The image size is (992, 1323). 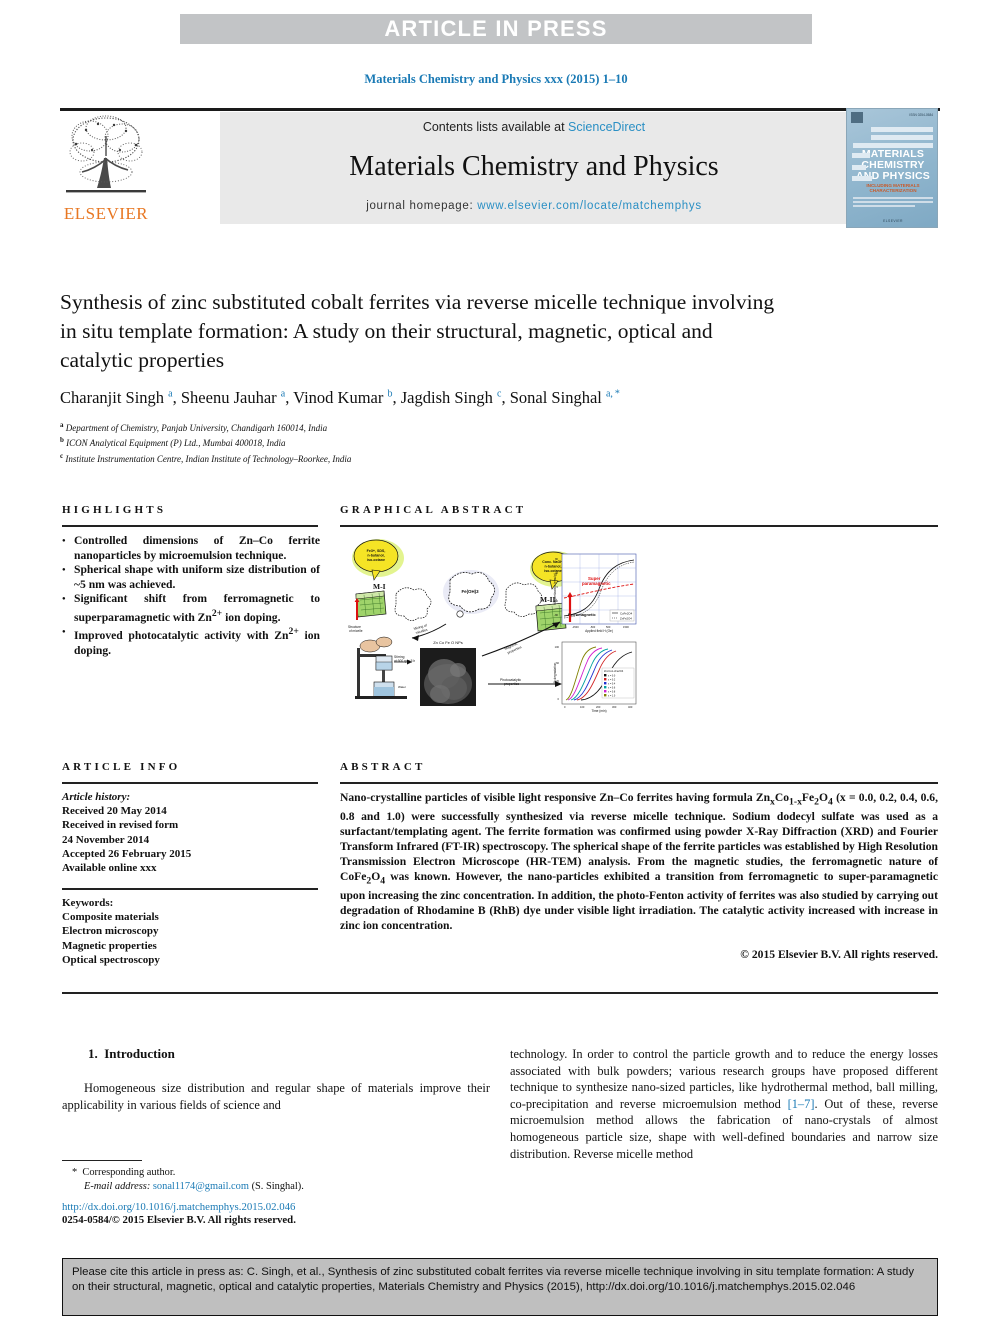 What do you see at coordinates (614, 707) in the screenshot?
I see `svg-text: 300` at bounding box center [614, 707].